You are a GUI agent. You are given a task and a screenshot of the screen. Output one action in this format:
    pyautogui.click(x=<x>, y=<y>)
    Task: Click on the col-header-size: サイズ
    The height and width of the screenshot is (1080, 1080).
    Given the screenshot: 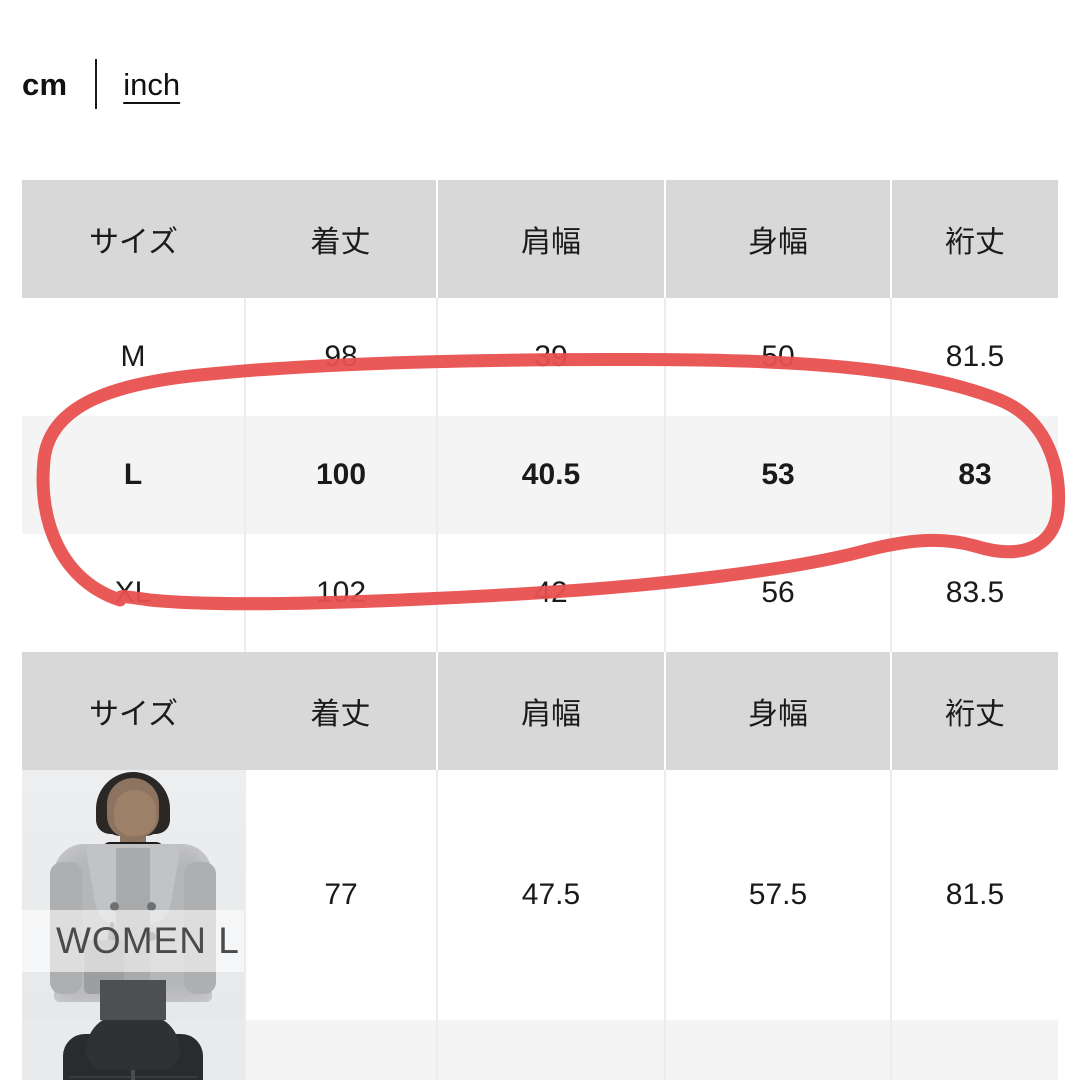 What is the action you would take?
    pyautogui.click(x=133, y=239)
    